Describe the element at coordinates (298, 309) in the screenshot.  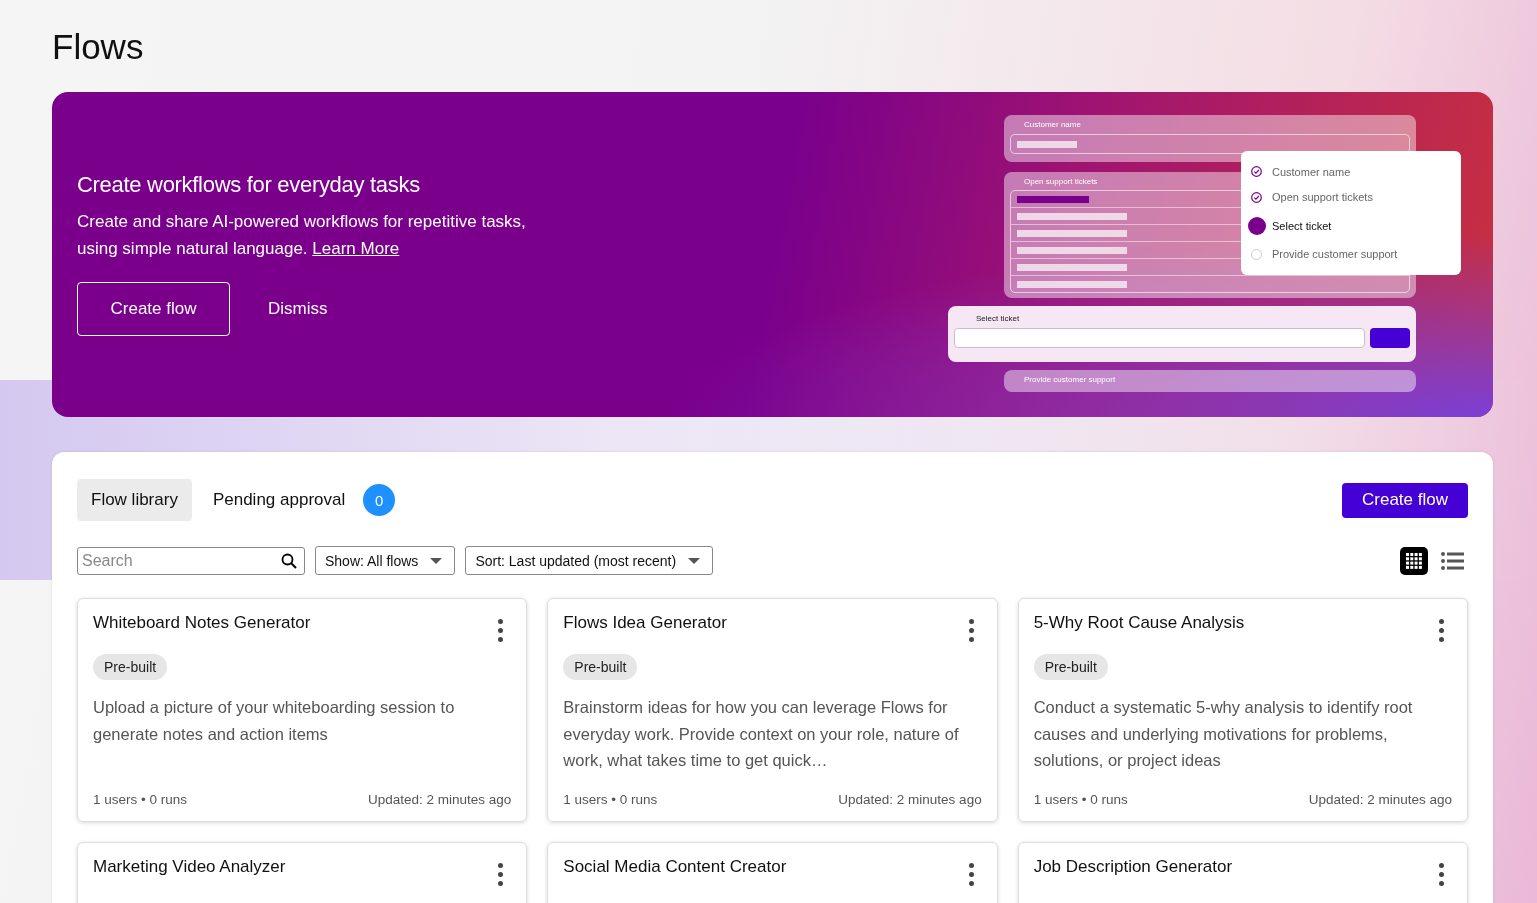
I see `dismiss-button: Dismiss` at that location.